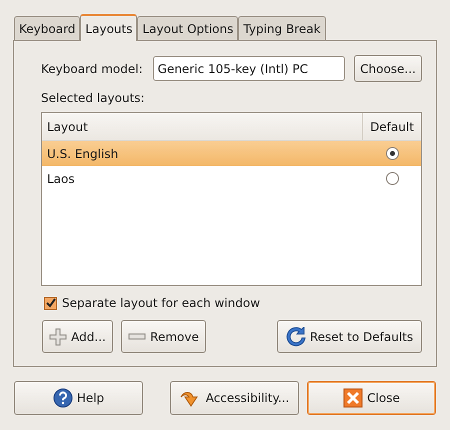 The height and width of the screenshot is (430, 450). Describe the element at coordinates (161, 303) in the screenshot. I see `checkbox-label: Separate layout for each window` at that location.